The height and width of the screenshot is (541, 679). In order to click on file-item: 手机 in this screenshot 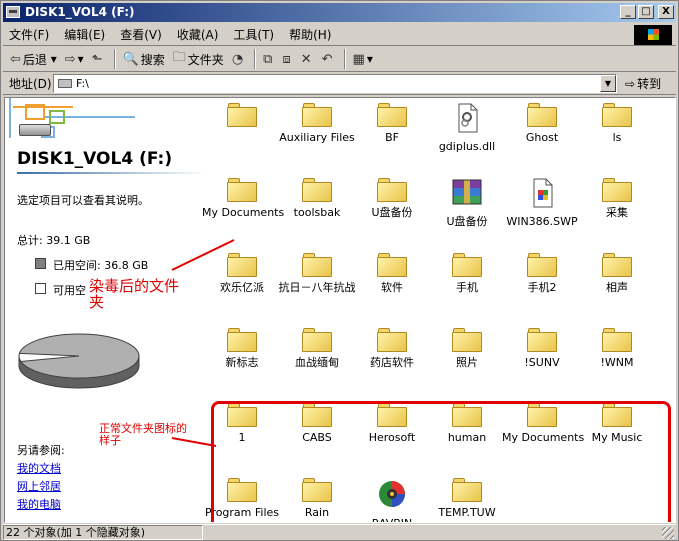, I will do `click(467, 273)`.